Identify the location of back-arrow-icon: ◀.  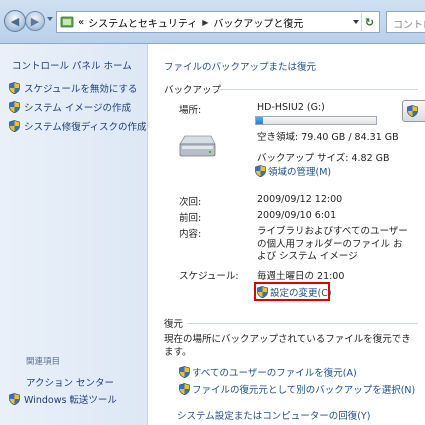
(15, 21).